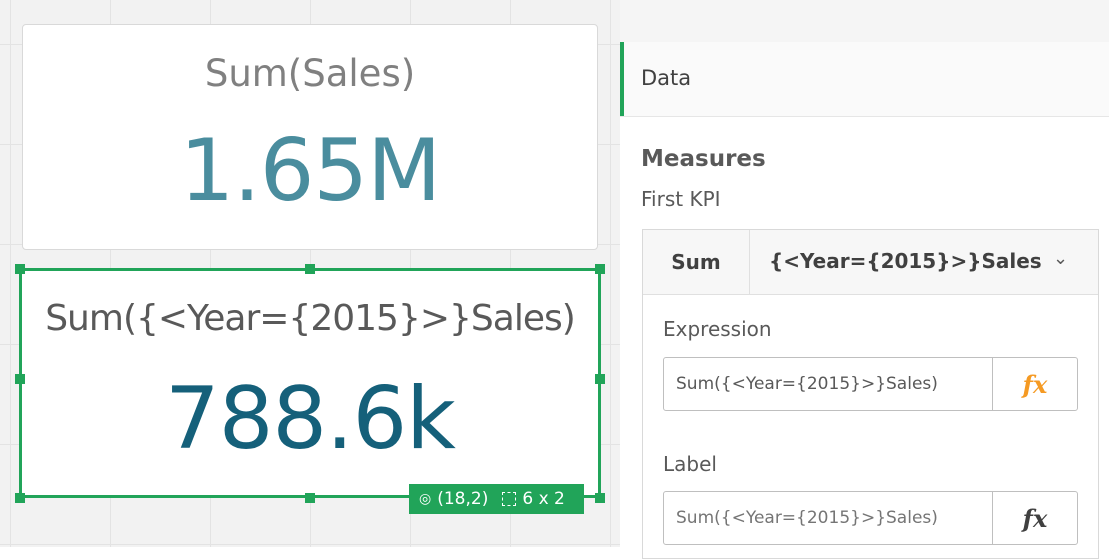  What do you see at coordinates (828, 518) in the screenshot?
I see `label-input` at bounding box center [828, 518].